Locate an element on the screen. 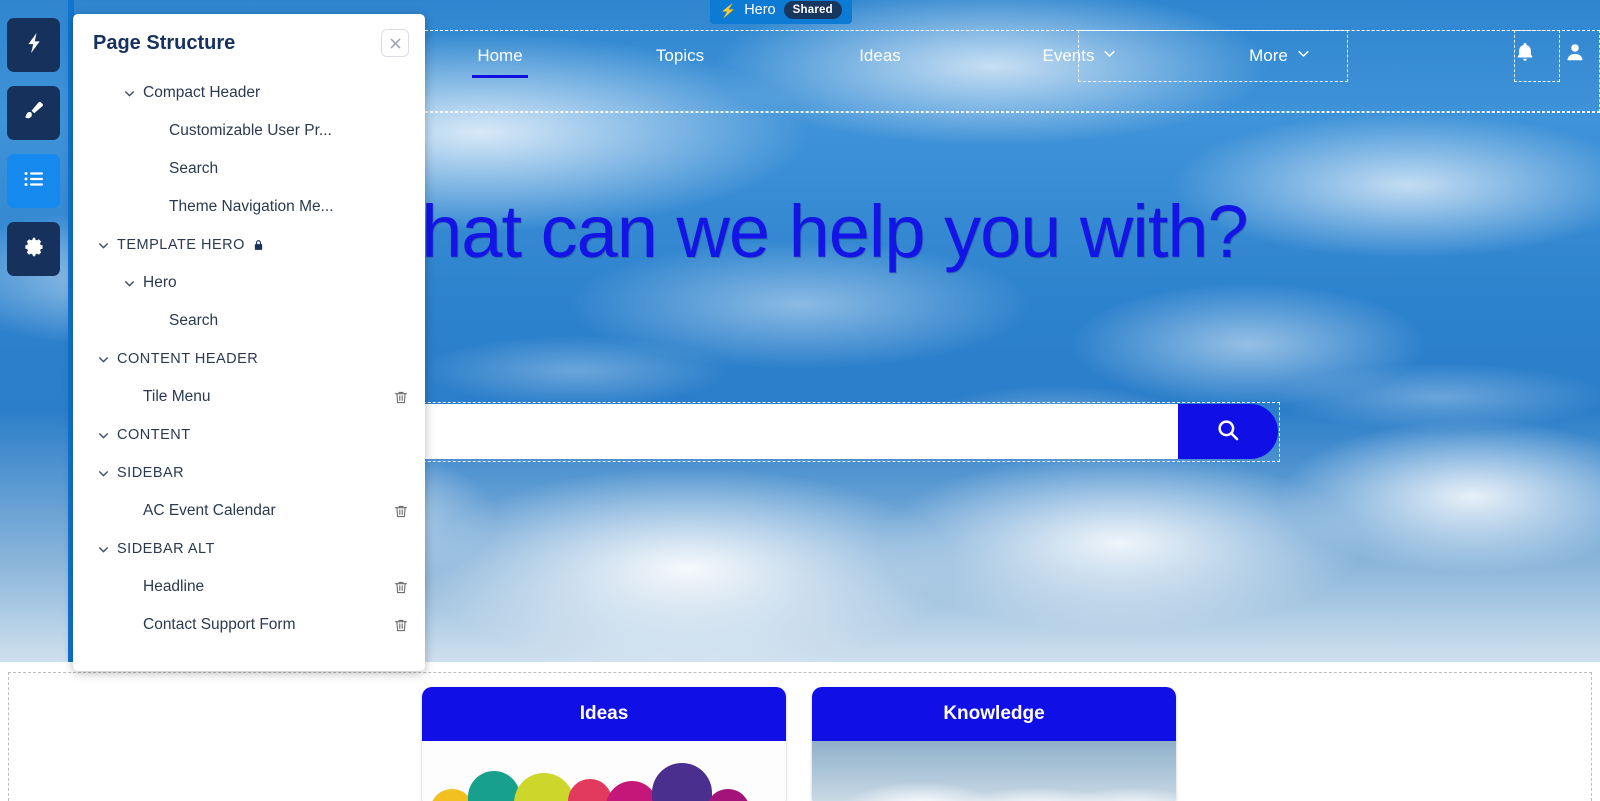 The height and width of the screenshot is (801, 1600). page-structure-item: Compact Header is located at coordinates (249, 93).